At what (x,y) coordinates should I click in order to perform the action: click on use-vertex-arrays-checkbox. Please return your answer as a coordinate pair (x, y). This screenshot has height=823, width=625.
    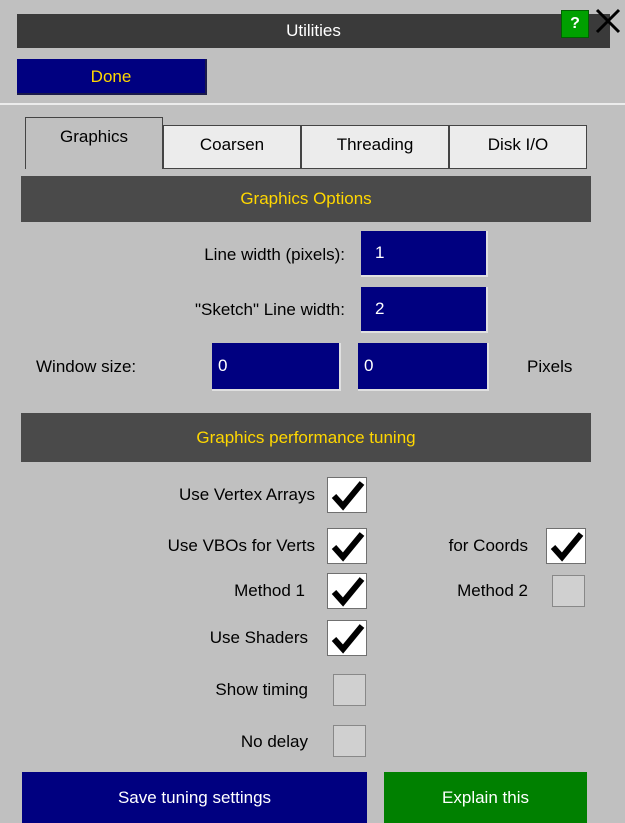
    Looking at the image, I should click on (347, 495).